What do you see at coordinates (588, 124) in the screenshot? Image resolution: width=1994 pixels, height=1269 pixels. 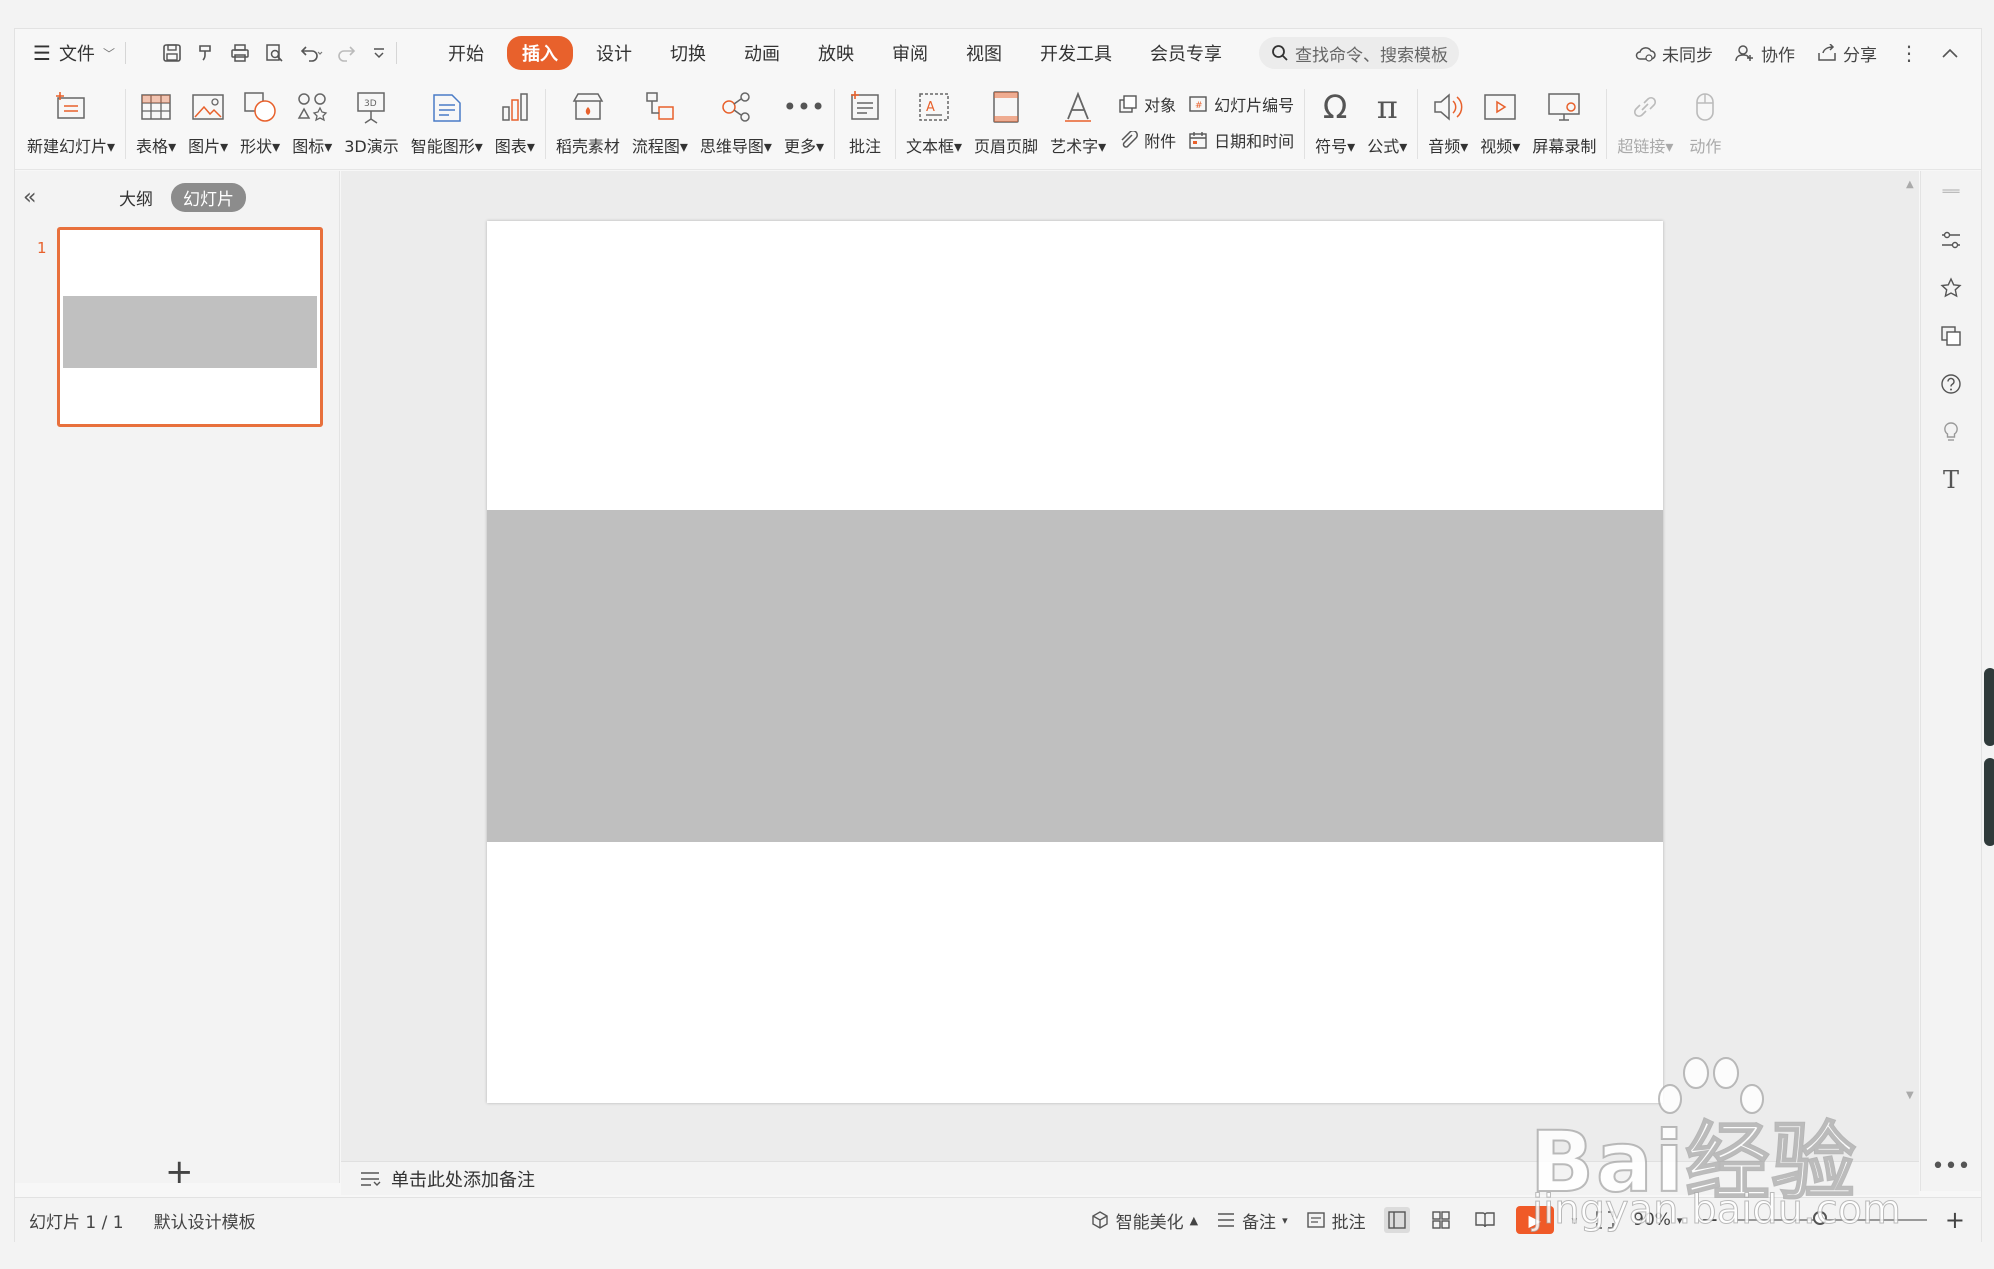 I see `material-button: 稻壳素材` at bounding box center [588, 124].